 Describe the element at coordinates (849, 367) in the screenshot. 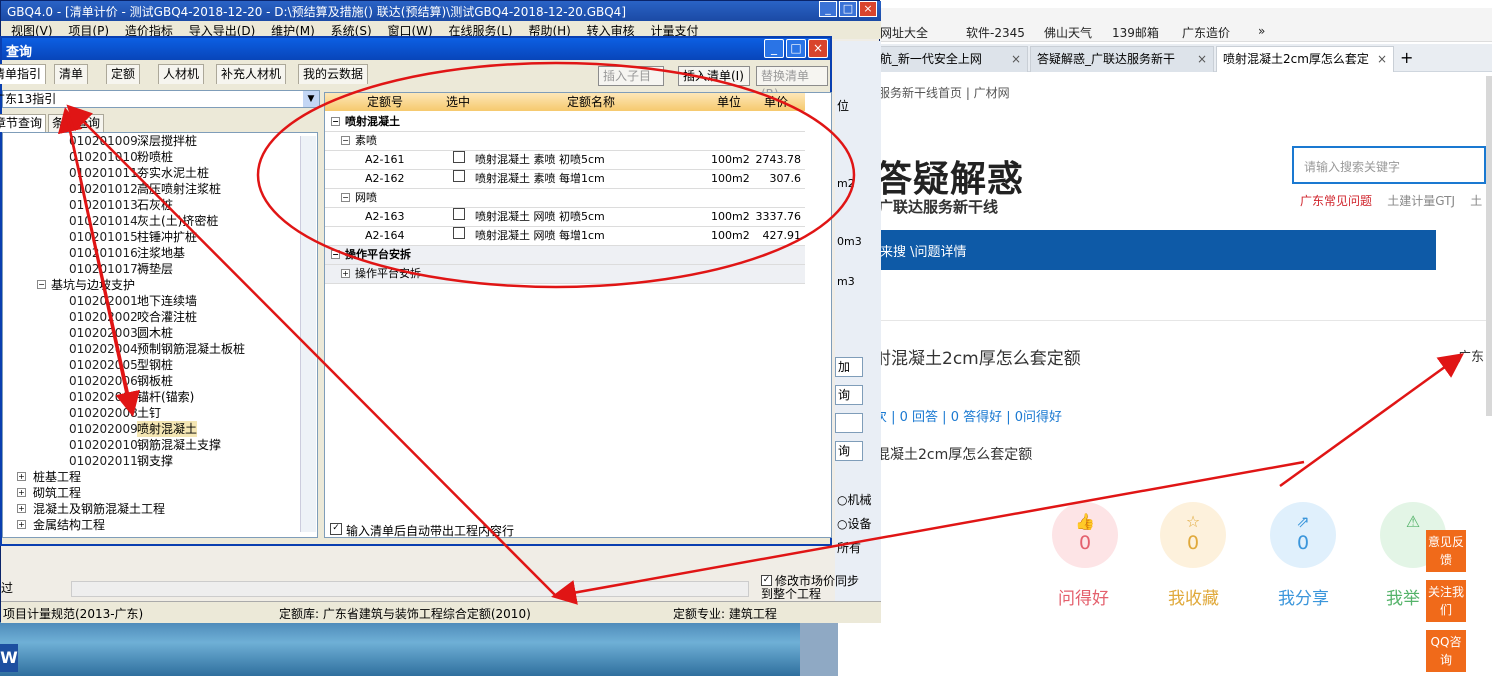

I see `add-button: 加` at that location.